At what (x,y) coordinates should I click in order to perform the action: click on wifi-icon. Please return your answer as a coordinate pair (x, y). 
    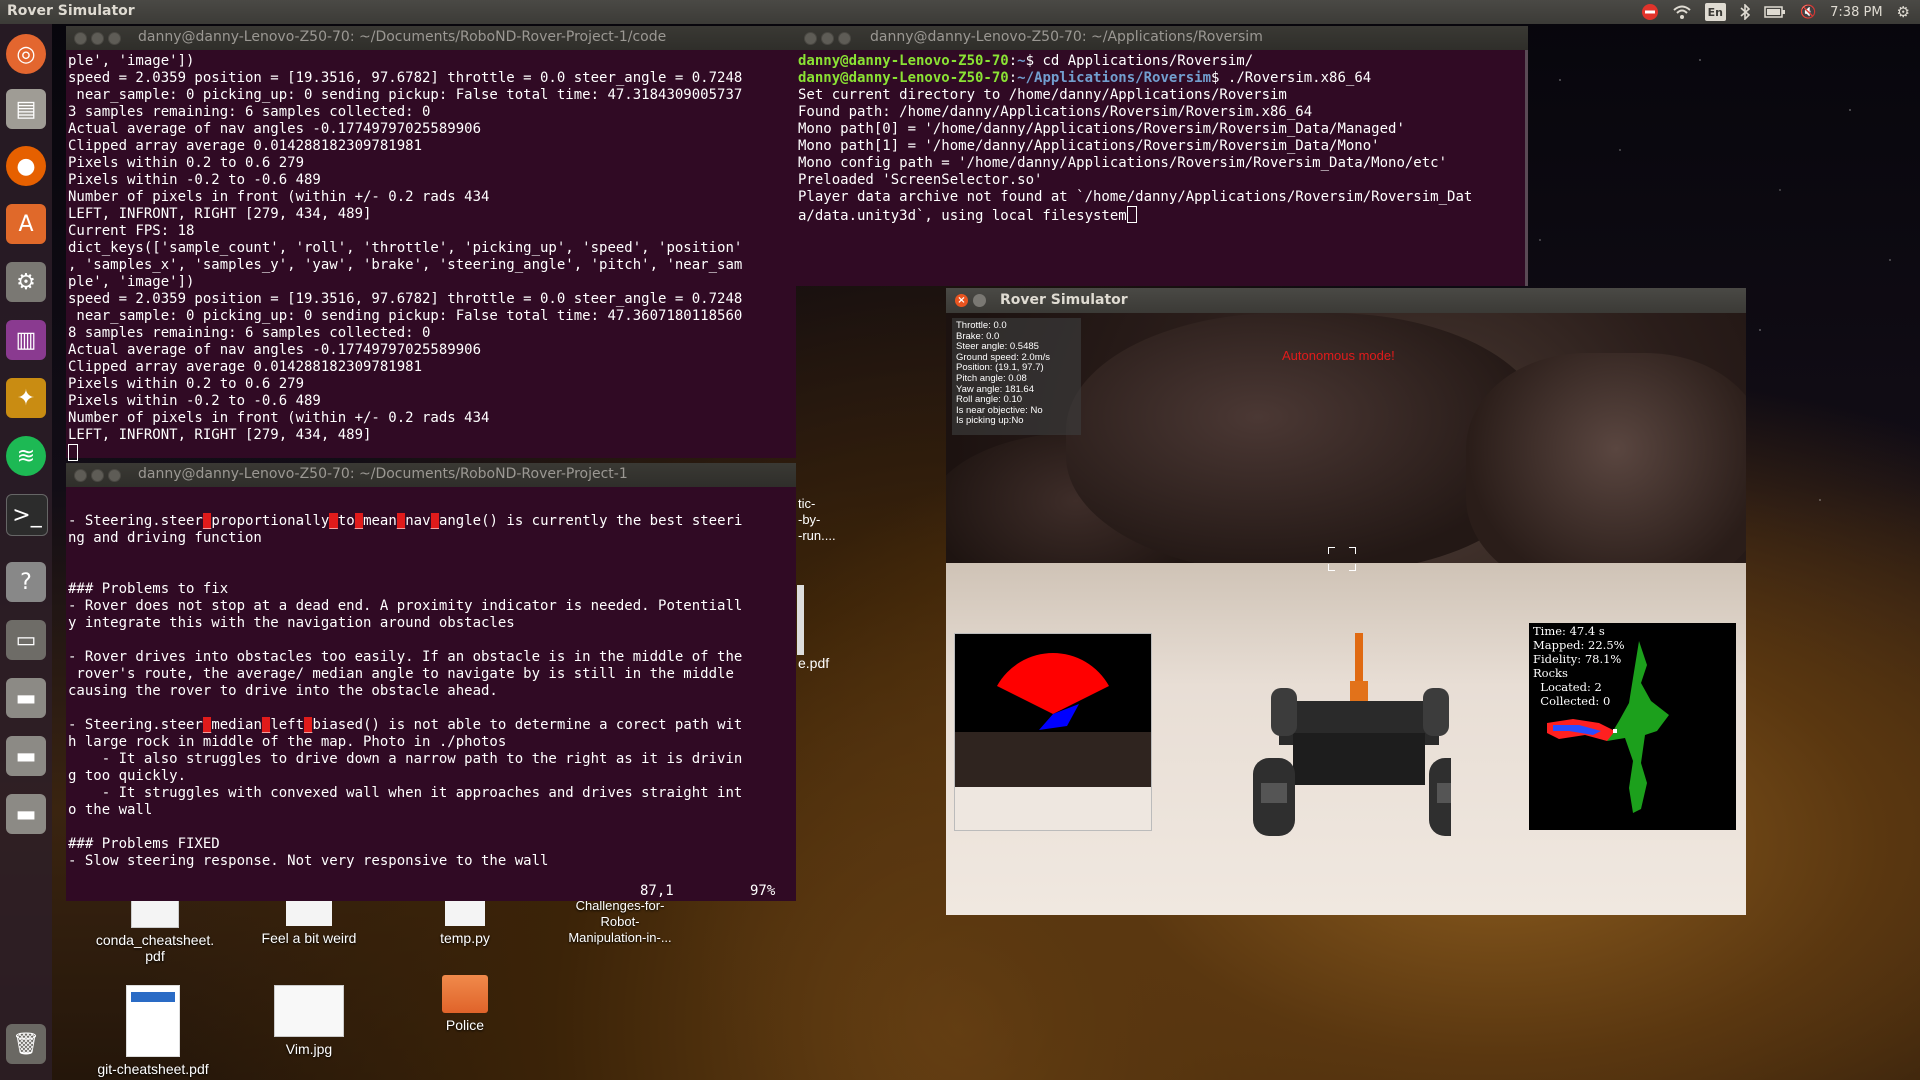
    Looking at the image, I should click on (1681, 12).